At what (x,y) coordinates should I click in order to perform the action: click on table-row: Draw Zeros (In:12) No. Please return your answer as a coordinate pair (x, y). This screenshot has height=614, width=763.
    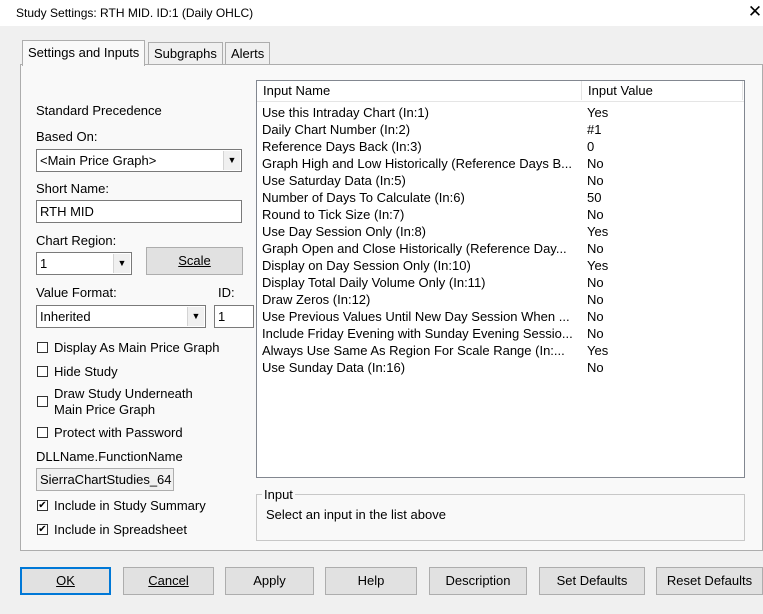
    Looking at the image, I should click on (500, 299).